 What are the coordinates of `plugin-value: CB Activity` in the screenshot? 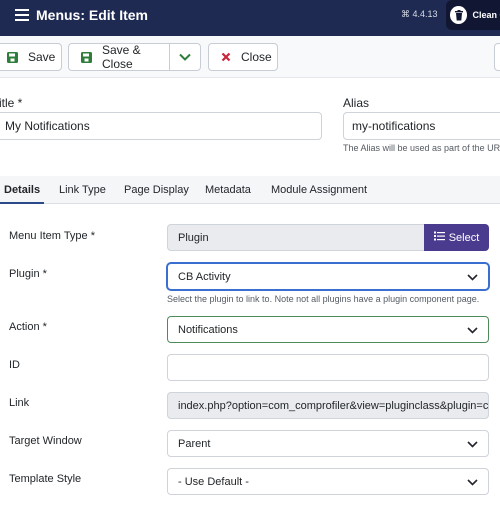 It's located at (204, 276).